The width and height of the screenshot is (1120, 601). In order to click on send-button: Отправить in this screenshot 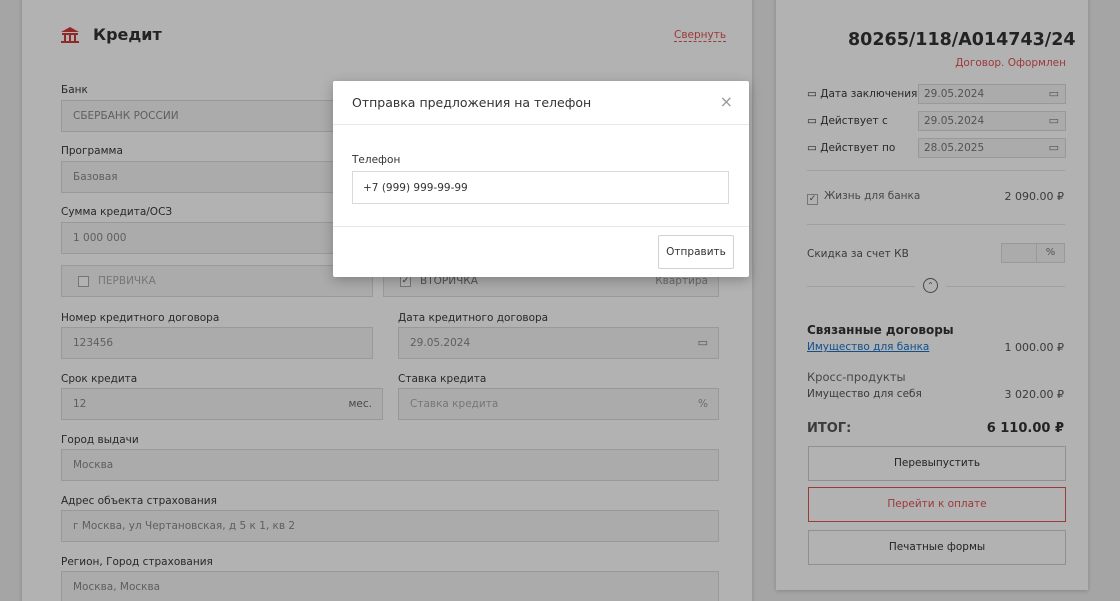, I will do `click(696, 252)`.